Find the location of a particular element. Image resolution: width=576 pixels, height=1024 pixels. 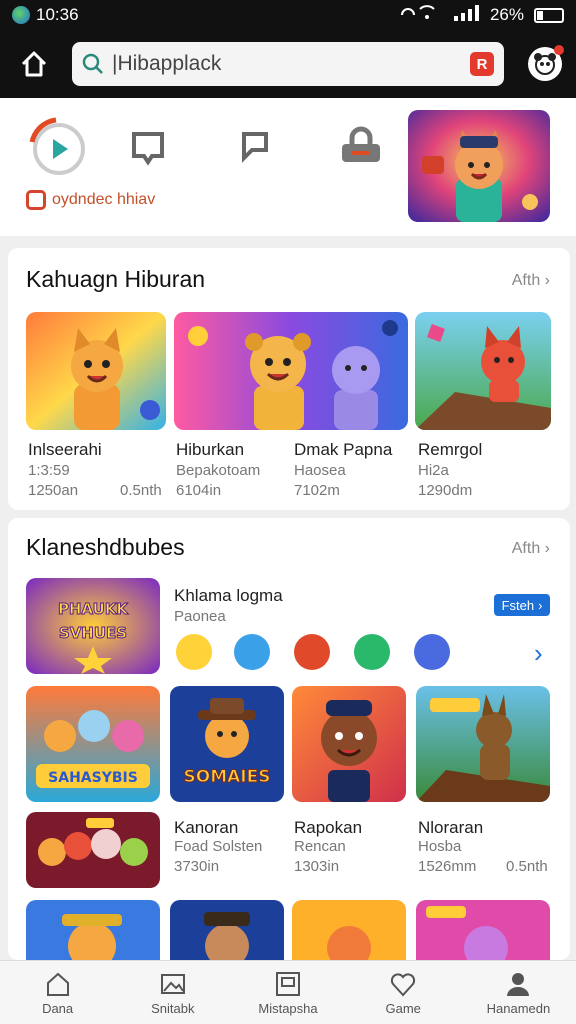

emoji-icon is located at coordinates (194, 652).